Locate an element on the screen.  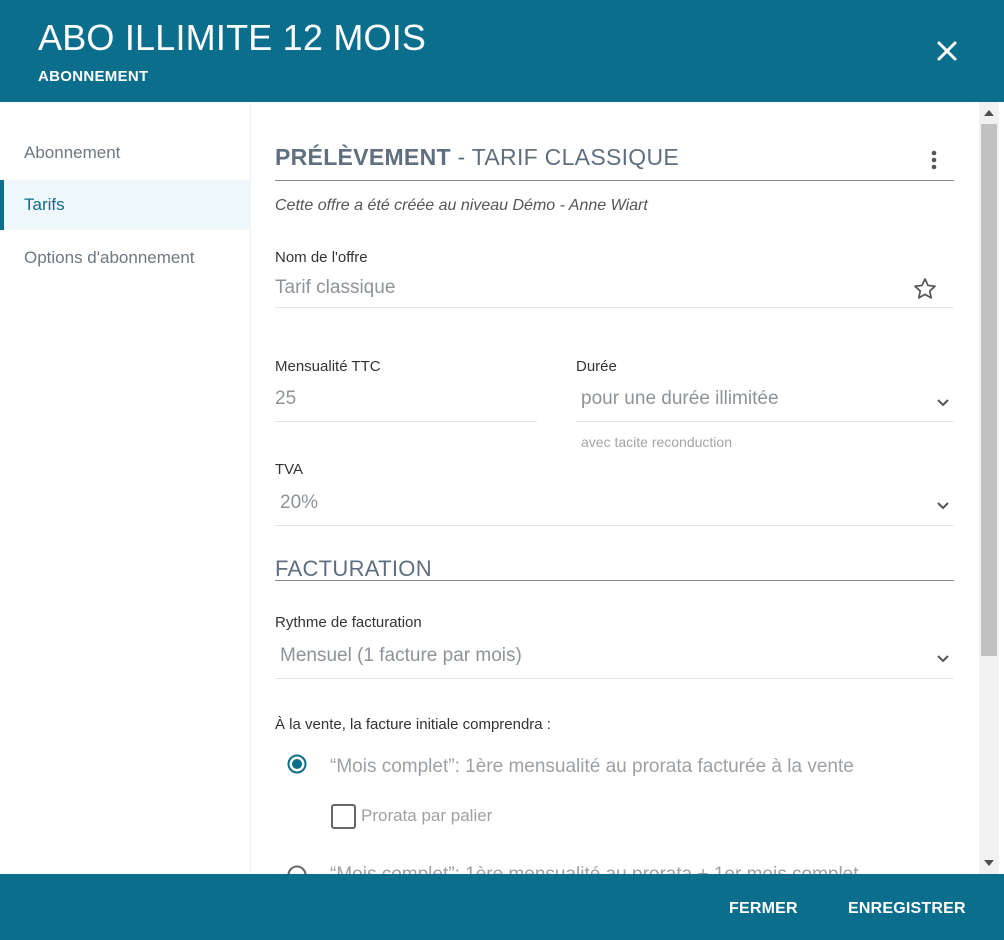
radio-mois-complet-plus is located at coordinates (297, 869).